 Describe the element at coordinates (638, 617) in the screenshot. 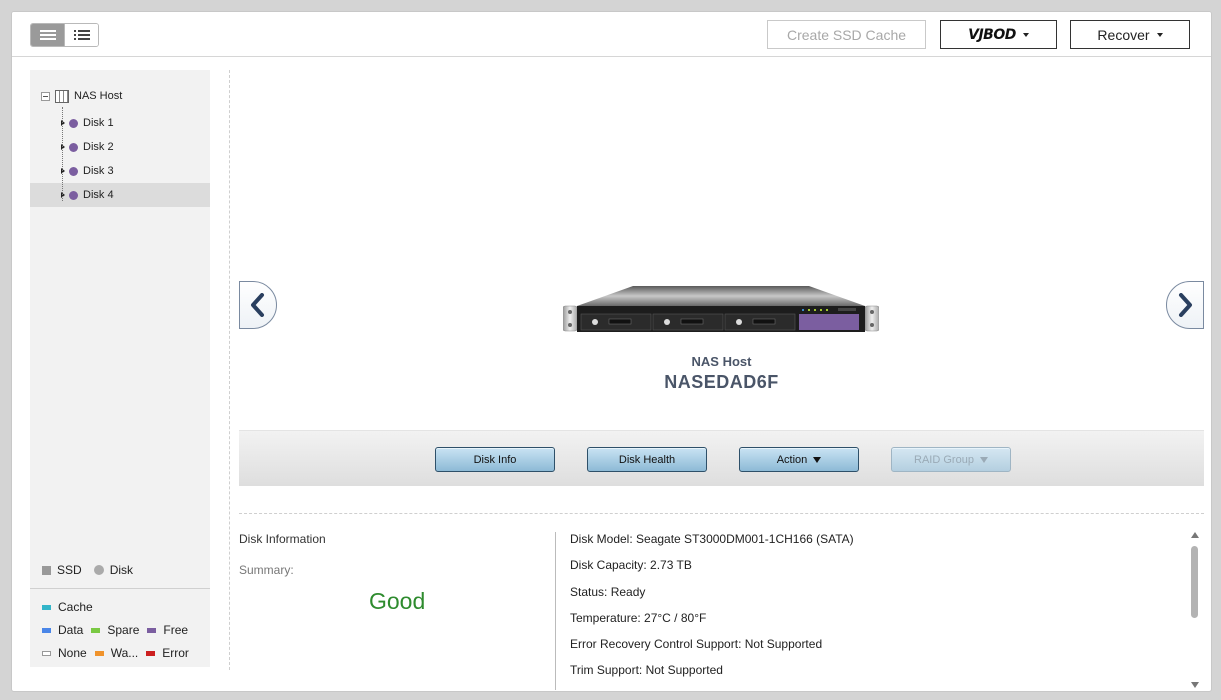

I see `disk-temperature: Temperature: 27°C / 80°F` at that location.